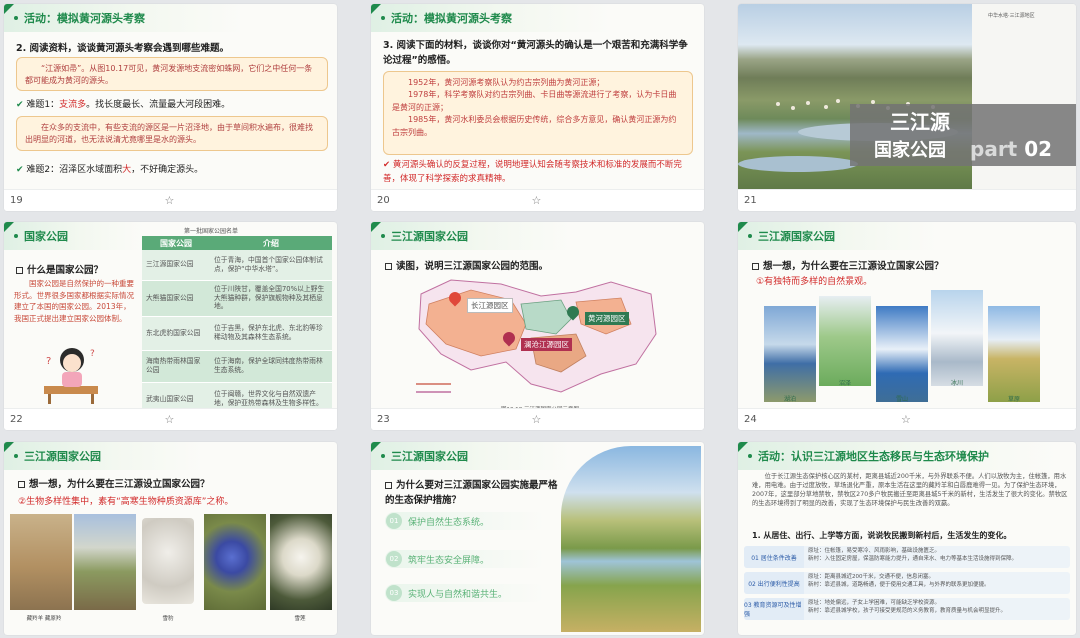 This screenshot has height=638, width=1080. Describe the element at coordinates (466, 265) in the screenshot. I see `question: 读图，说明三江源国家公园的范围。` at that location.